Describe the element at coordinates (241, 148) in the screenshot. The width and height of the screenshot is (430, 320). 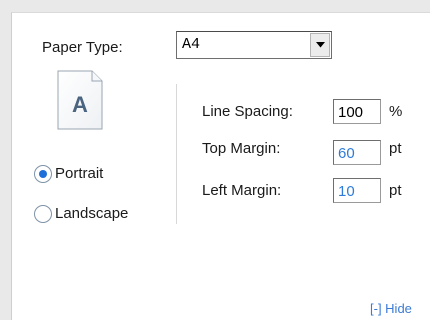
I see `top-margin-label: Top Margin:` at that location.